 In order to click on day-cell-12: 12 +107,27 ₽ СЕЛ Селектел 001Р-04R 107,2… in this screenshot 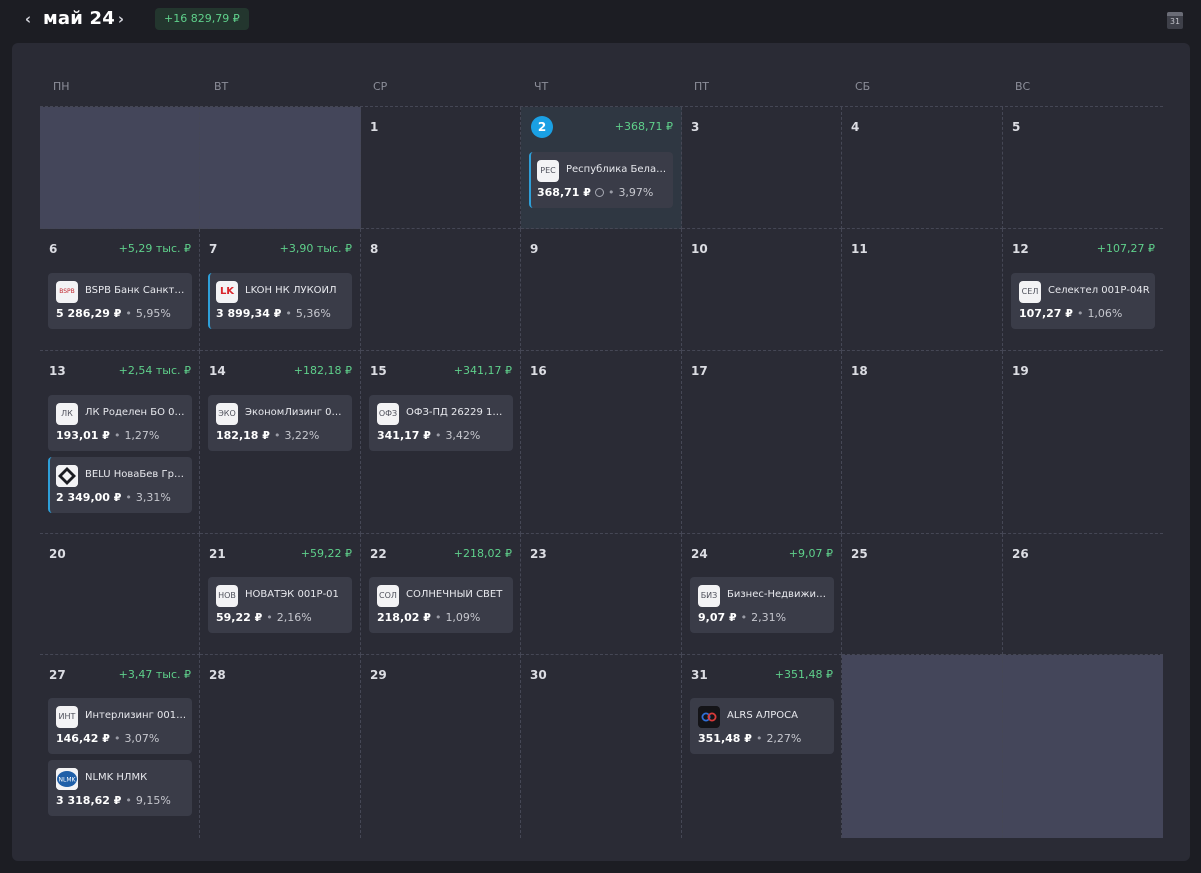, I will do `click(1083, 290)`.